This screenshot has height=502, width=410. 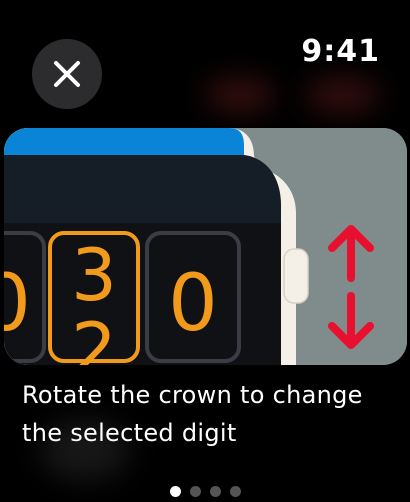 What do you see at coordinates (205, 491) in the screenshot?
I see `page-indicator` at bounding box center [205, 491].